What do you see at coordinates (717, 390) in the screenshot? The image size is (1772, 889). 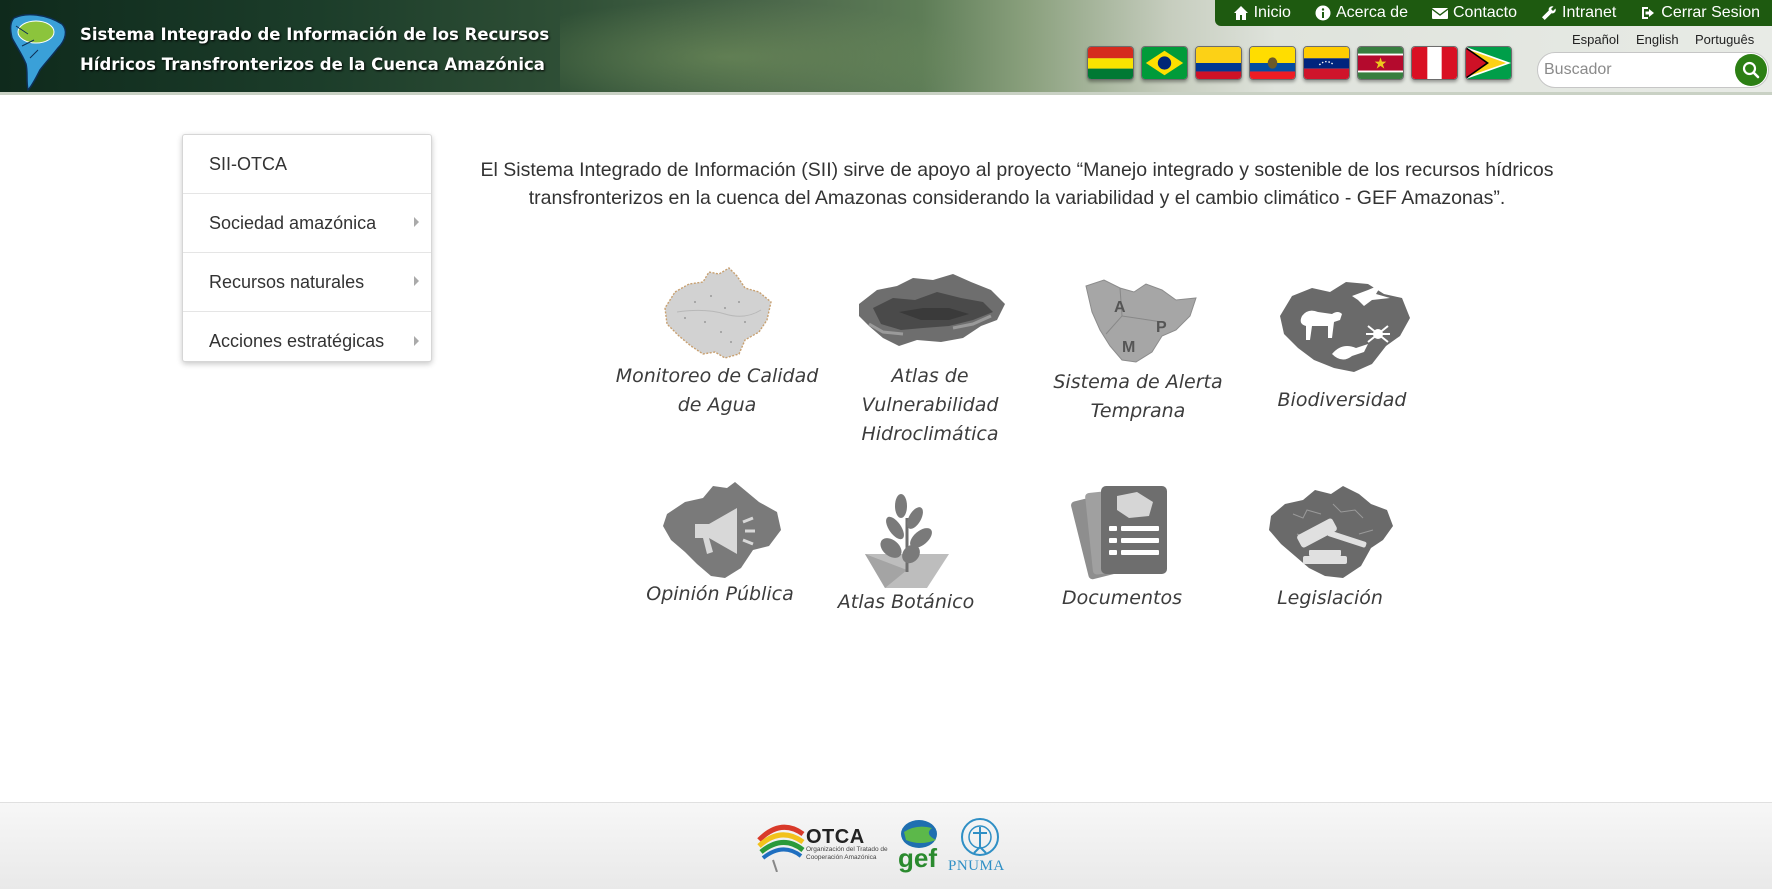 I see `tile-label: Monitoreo de Calidad de Agua` at bounding box center [717, 390].